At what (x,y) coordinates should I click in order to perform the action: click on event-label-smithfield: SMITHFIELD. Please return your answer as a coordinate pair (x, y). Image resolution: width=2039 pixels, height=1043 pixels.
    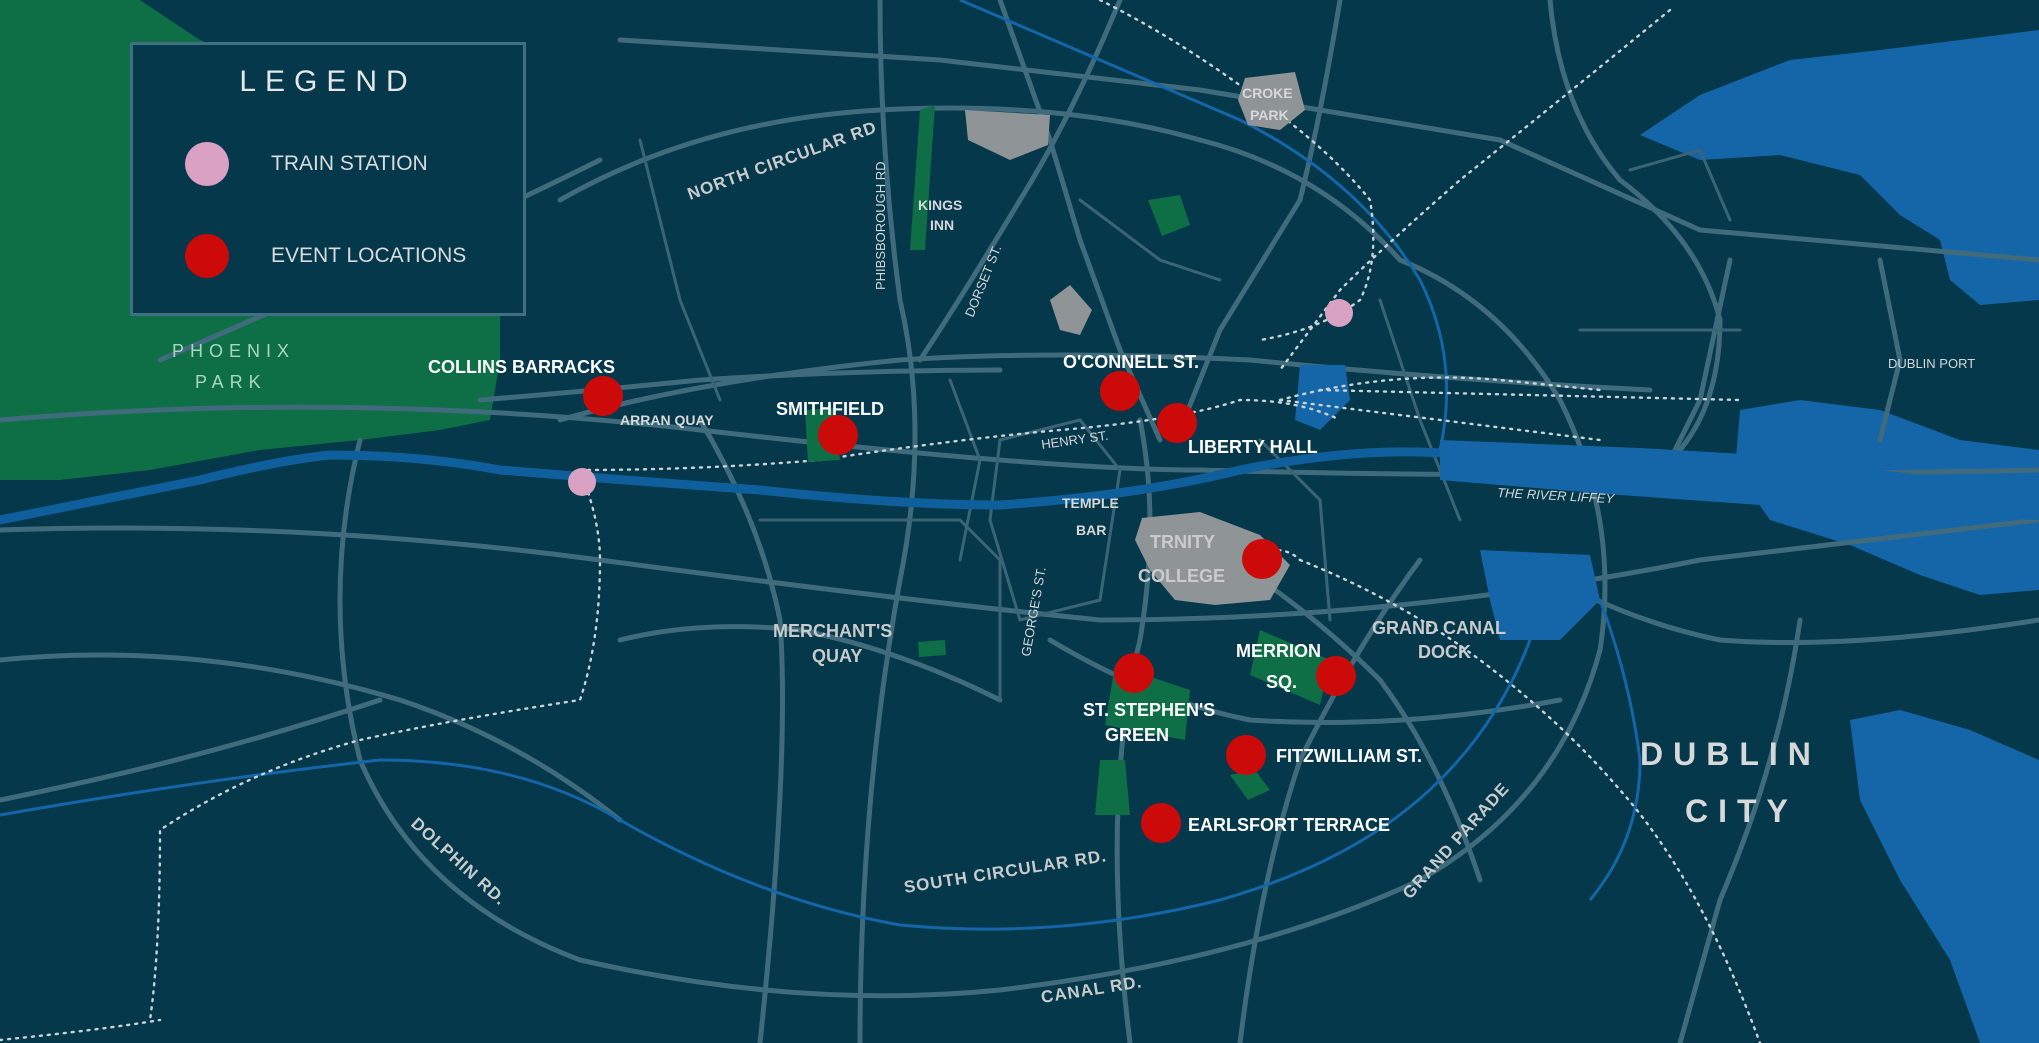
    Looking at the image, I should click on (830, 409).